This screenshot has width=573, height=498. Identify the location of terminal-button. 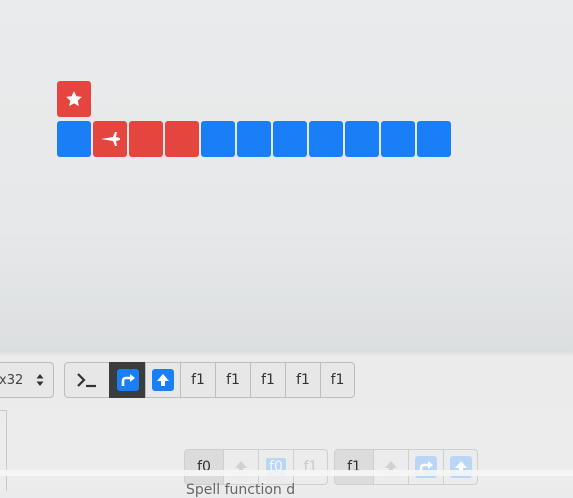
(87, 380).